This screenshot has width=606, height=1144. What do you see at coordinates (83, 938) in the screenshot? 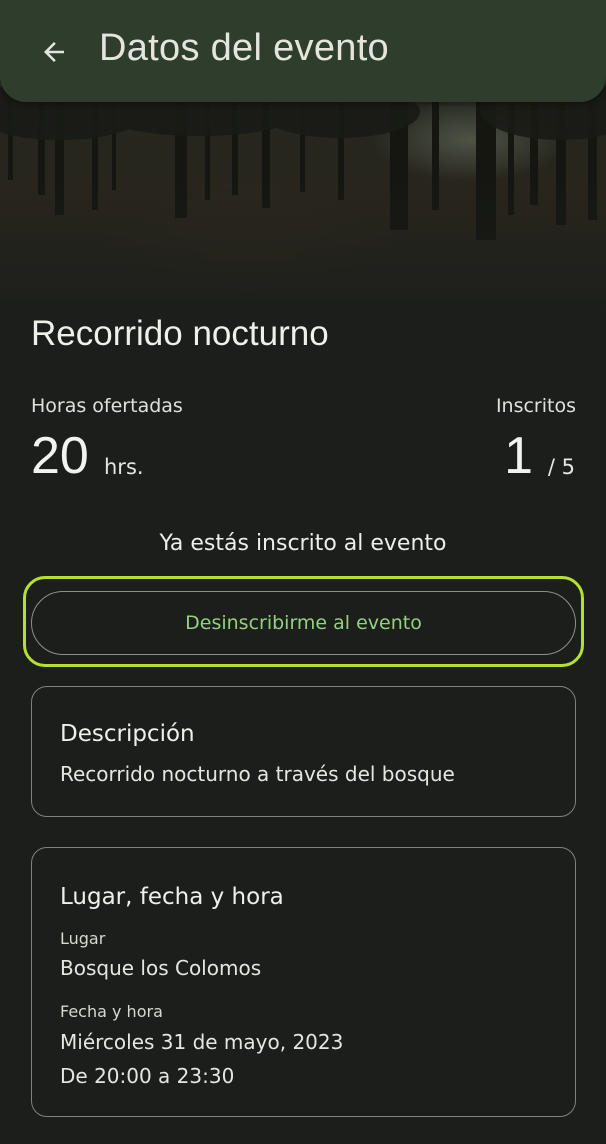
I see `place-label: Lugar` at bounding box center [83, 938].